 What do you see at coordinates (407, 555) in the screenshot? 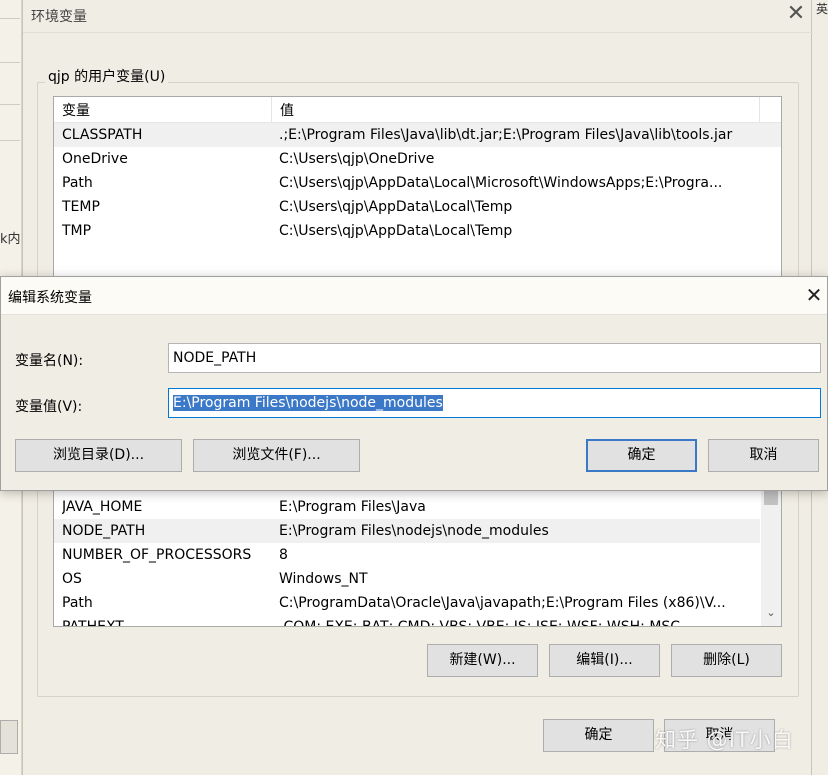
I see `system-variable-row: NUMBER_OF_PROCESSORS 8` at bounding box center [407, 555].